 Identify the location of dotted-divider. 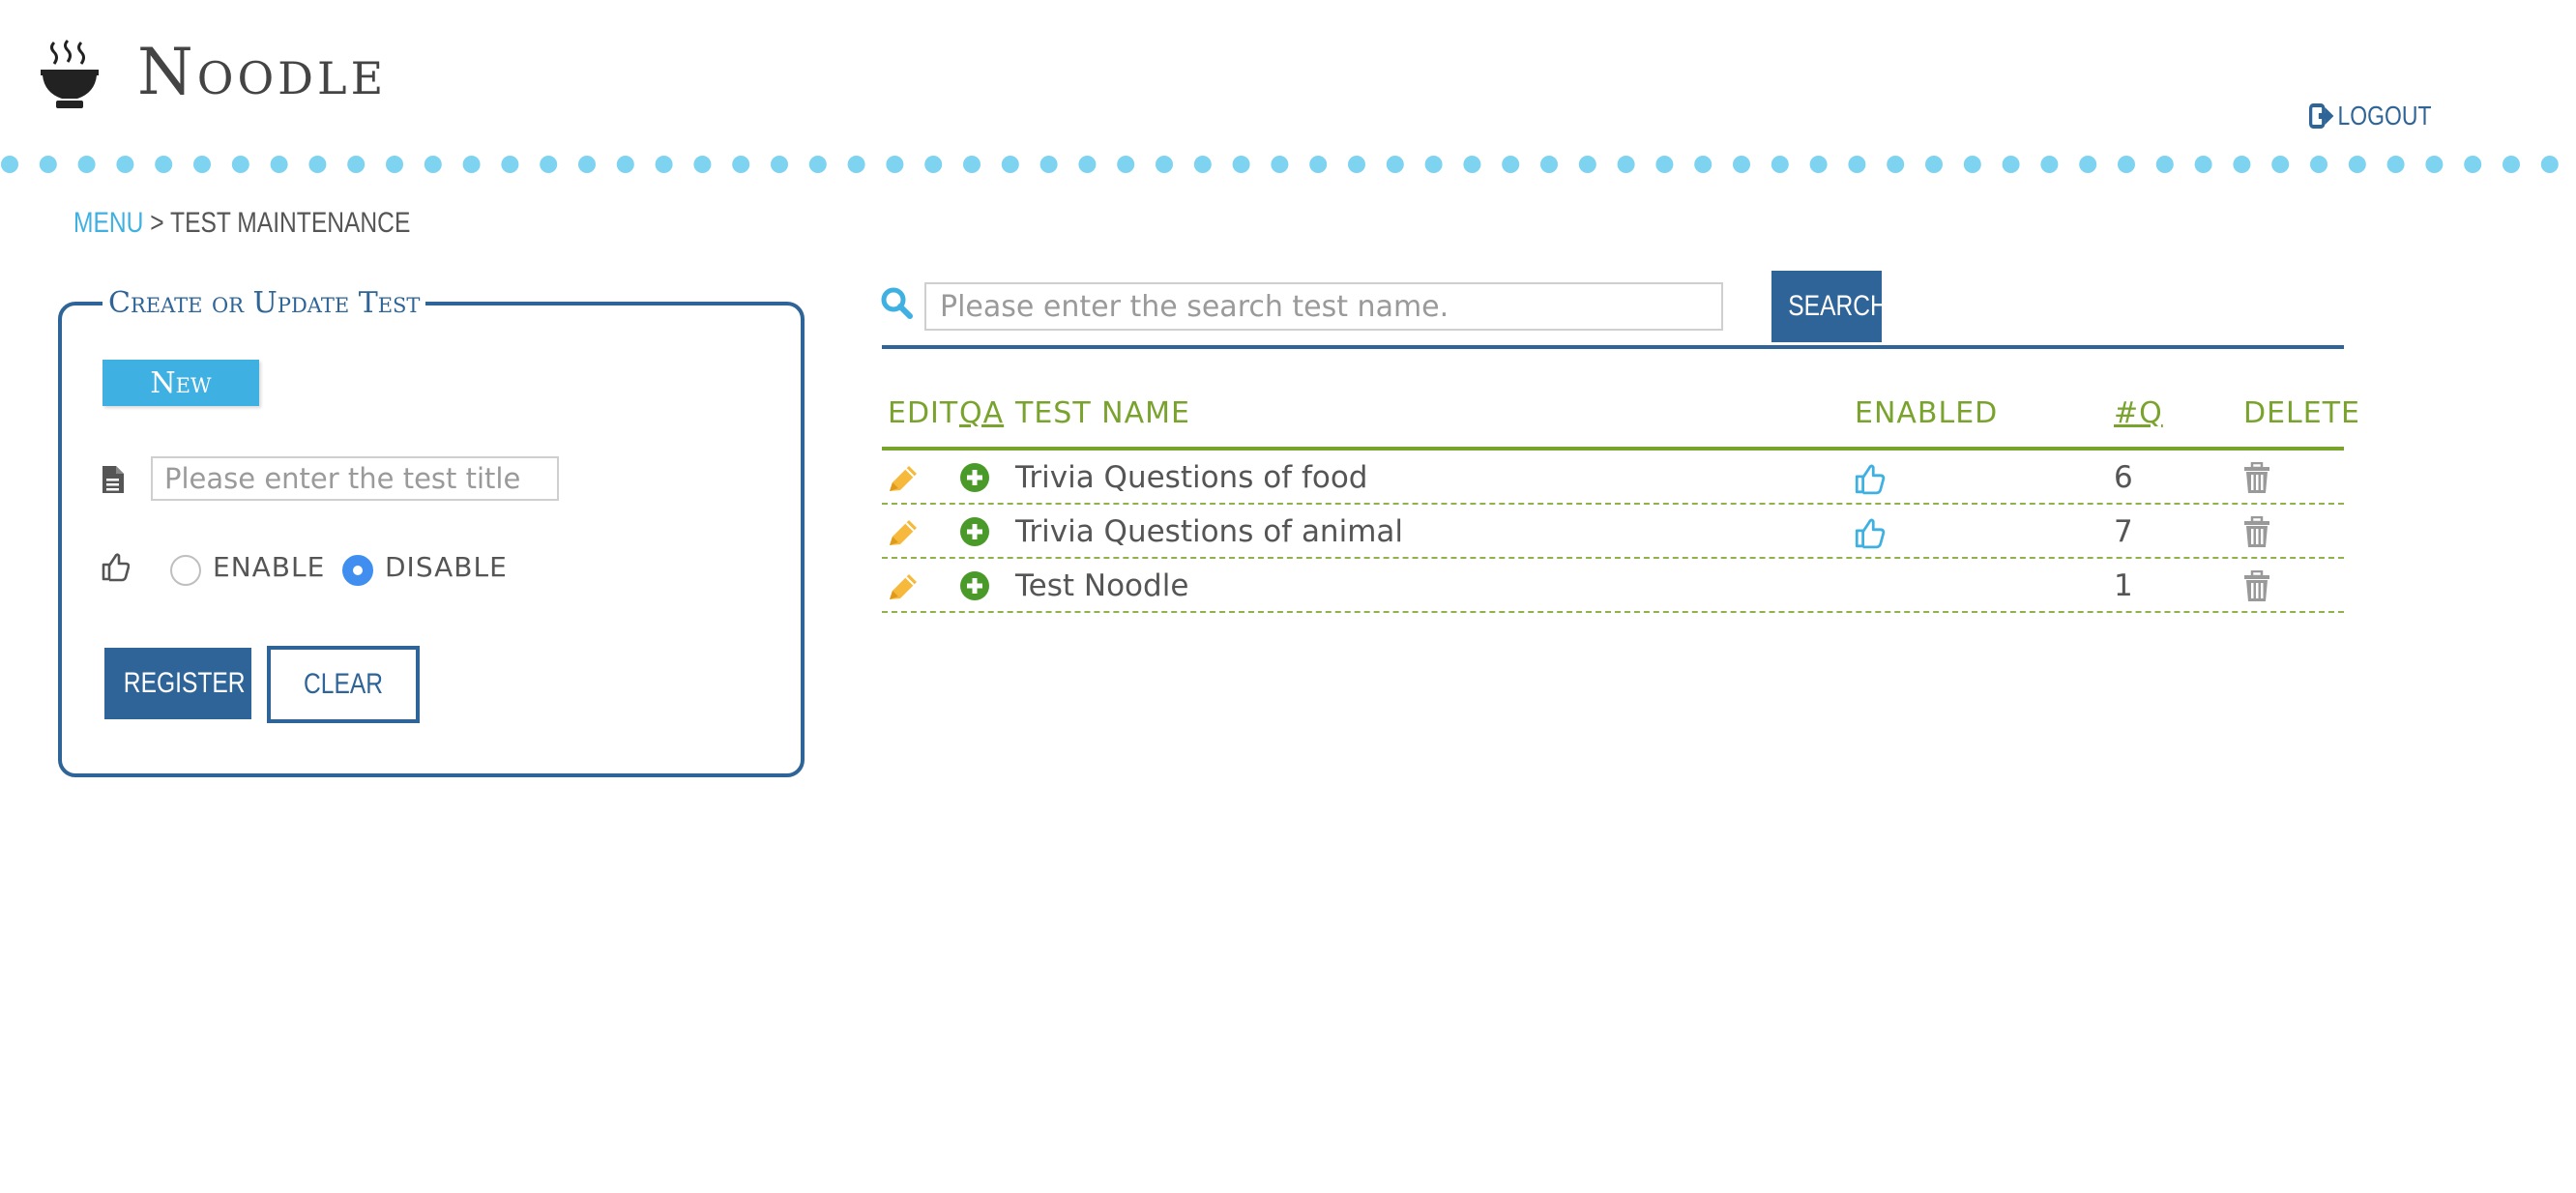
(1280, 164).